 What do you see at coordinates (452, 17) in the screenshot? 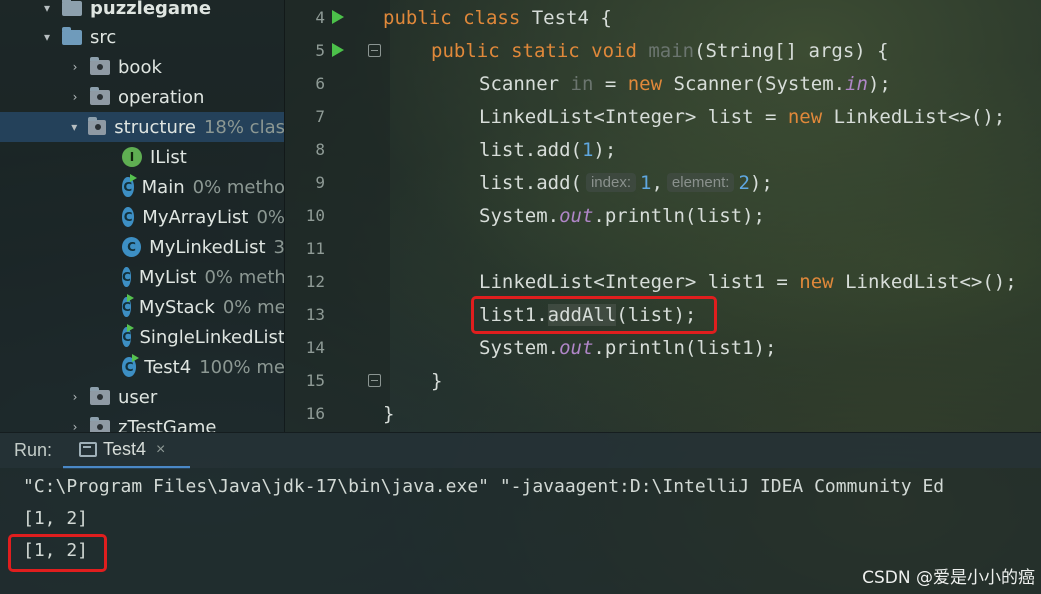
I see `code-token: public class` at bounding box center [452, 17].